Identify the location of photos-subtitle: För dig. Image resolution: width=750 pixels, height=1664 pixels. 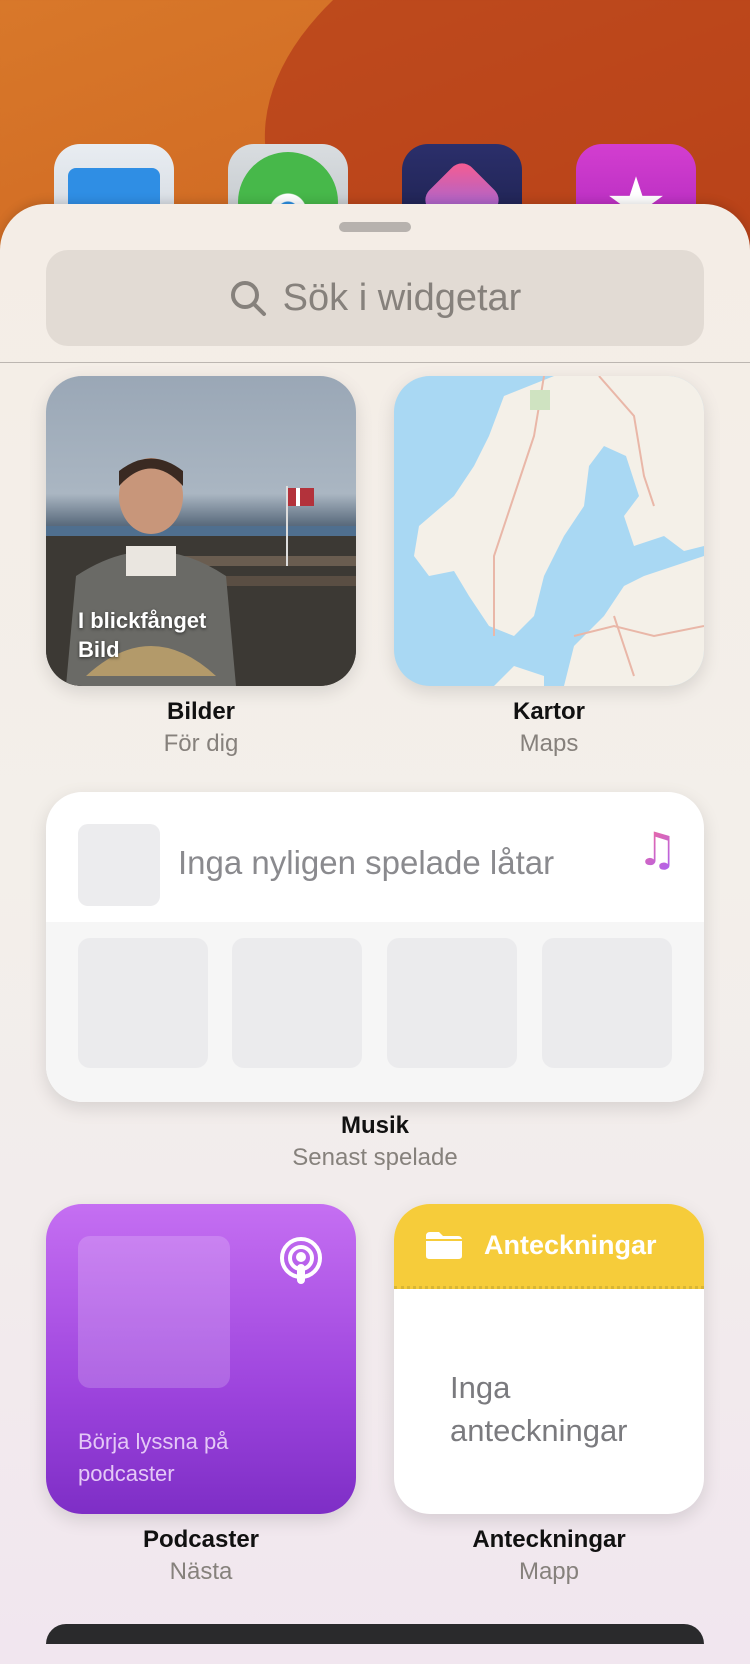
(201, 743).